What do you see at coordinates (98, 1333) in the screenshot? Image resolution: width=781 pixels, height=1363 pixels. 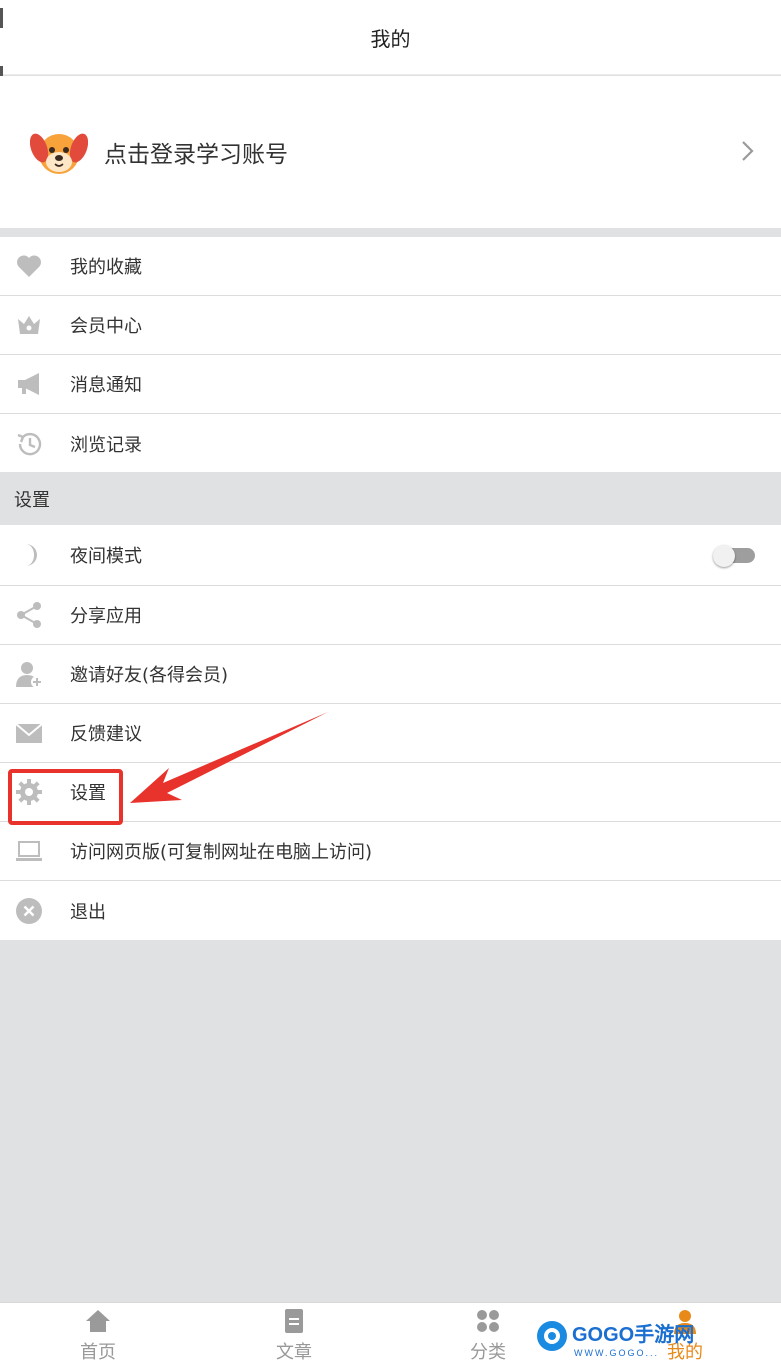 I see `tab-home: 首页` at bounding box center [98, 1333].